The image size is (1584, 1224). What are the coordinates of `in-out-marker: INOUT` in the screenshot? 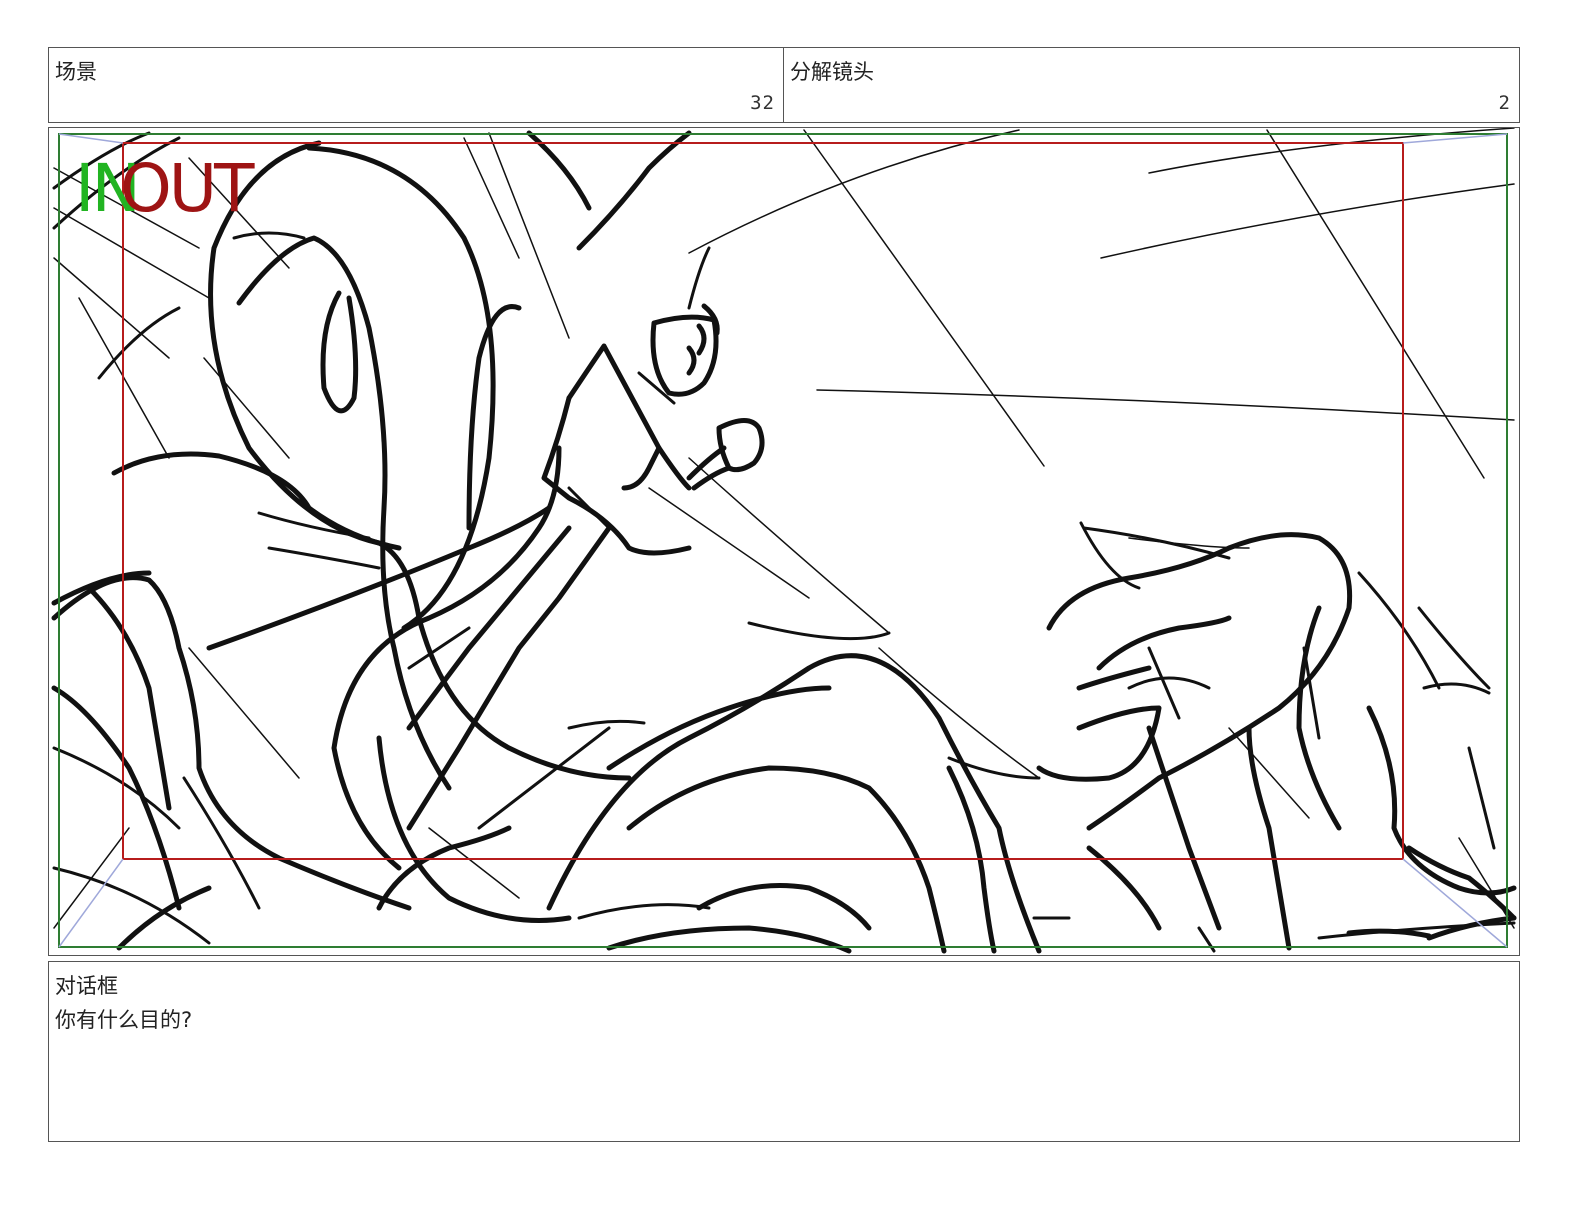 It's located at (164, 189).